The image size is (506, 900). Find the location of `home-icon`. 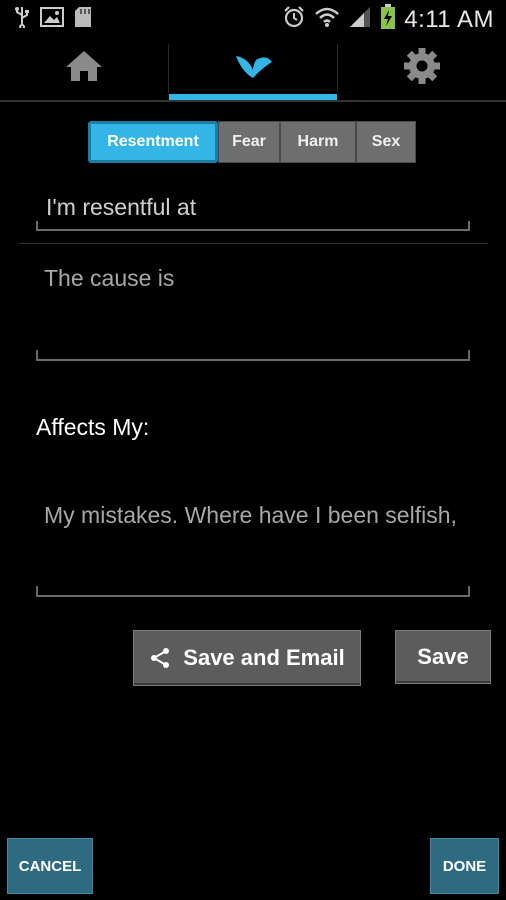

home-icon is located at coordinates (84, 68).